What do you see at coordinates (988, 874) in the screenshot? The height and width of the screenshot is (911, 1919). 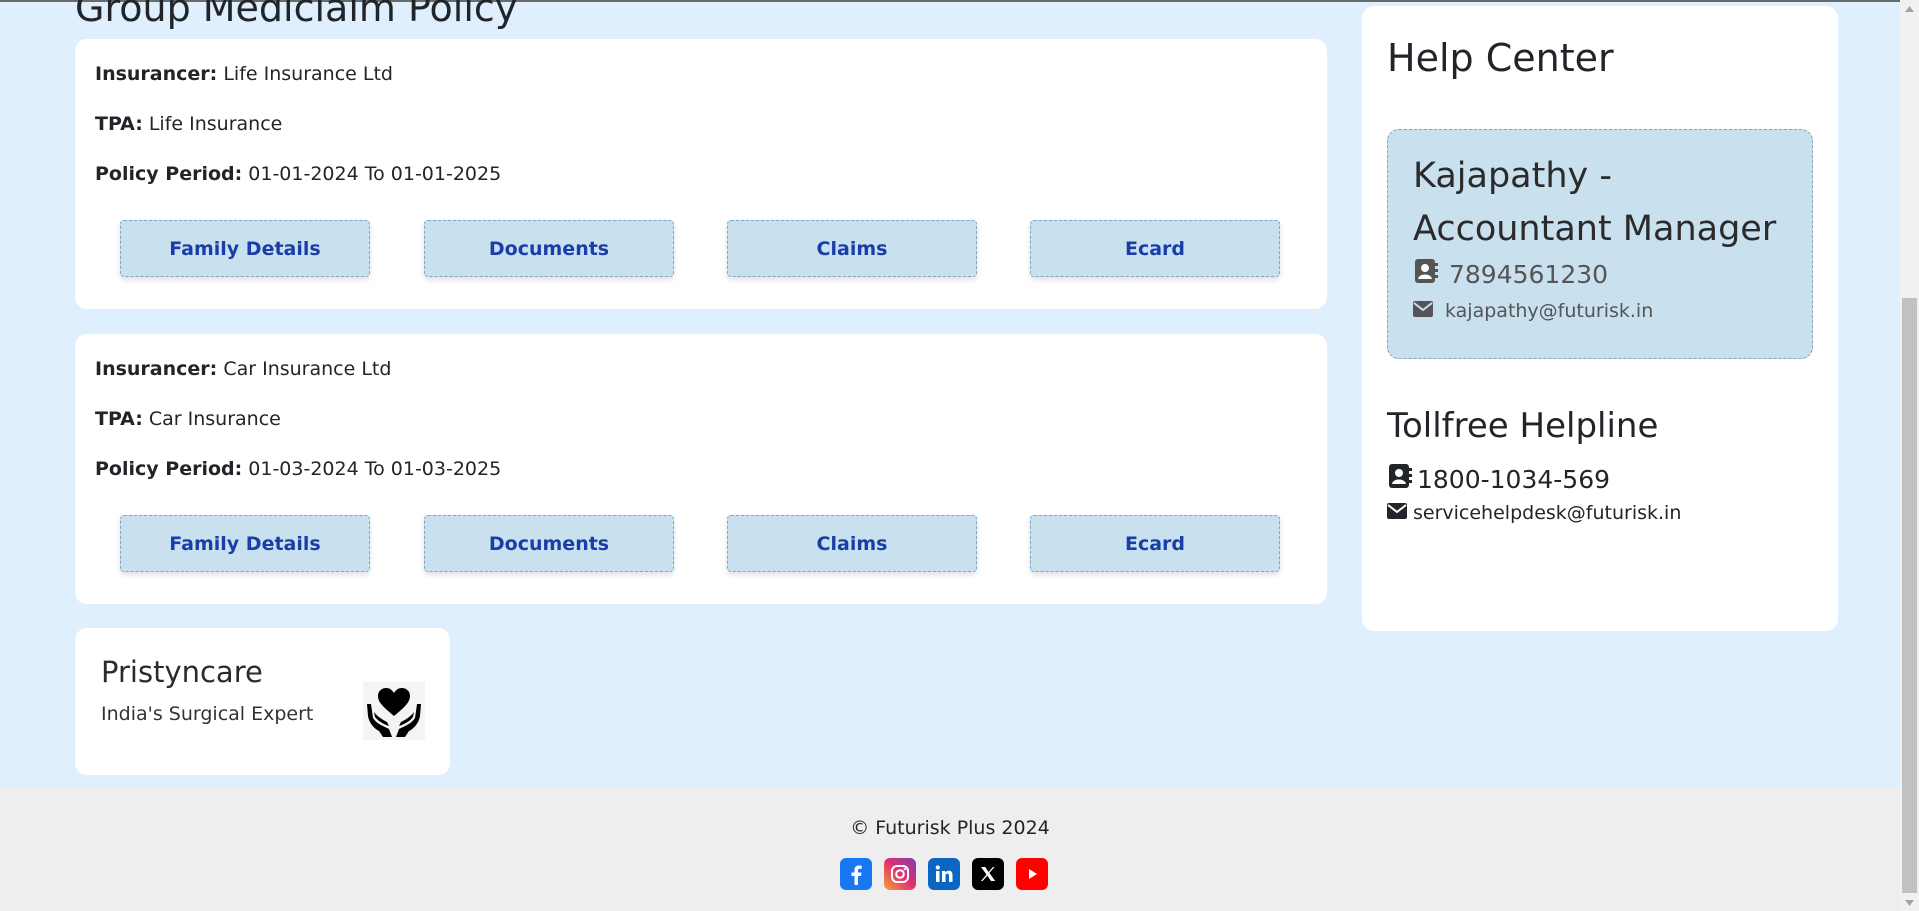 I see `x-icon` at bounding box center [988, 874].